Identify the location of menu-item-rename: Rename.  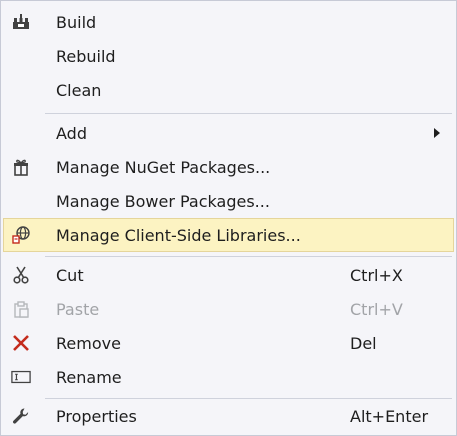
(228, 377).